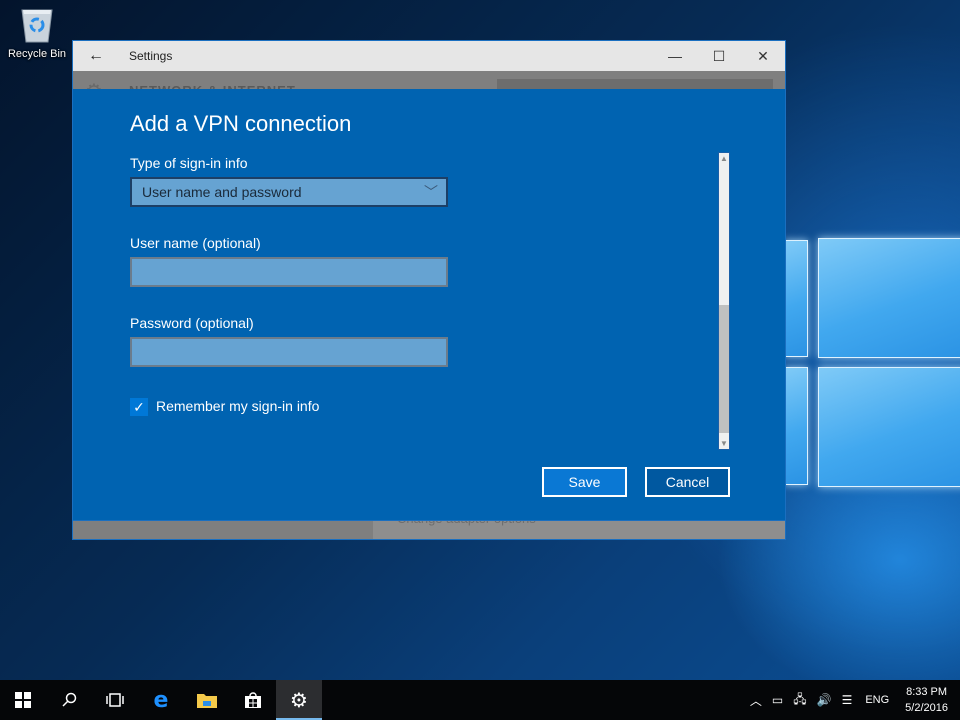 Image resolution: width=960 pixels, height=720 pixels. I want to click on speaker-icon: 🔊, so click(824, 700).